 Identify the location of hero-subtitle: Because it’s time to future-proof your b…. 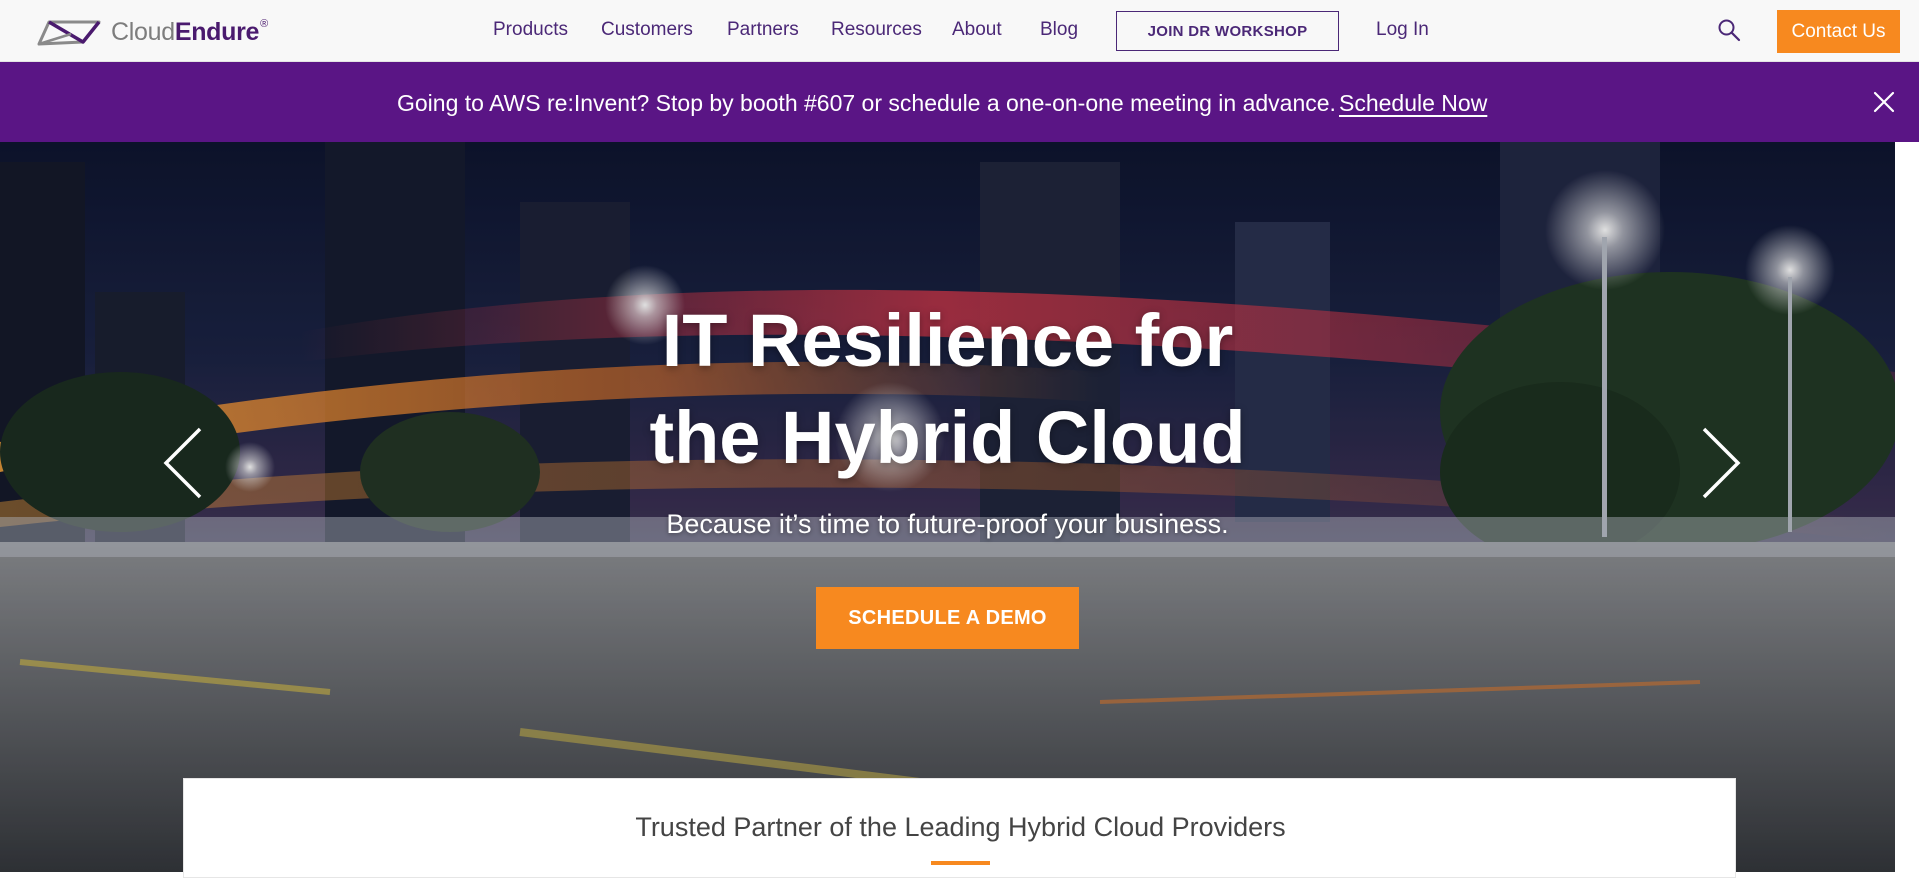
(947, 524).